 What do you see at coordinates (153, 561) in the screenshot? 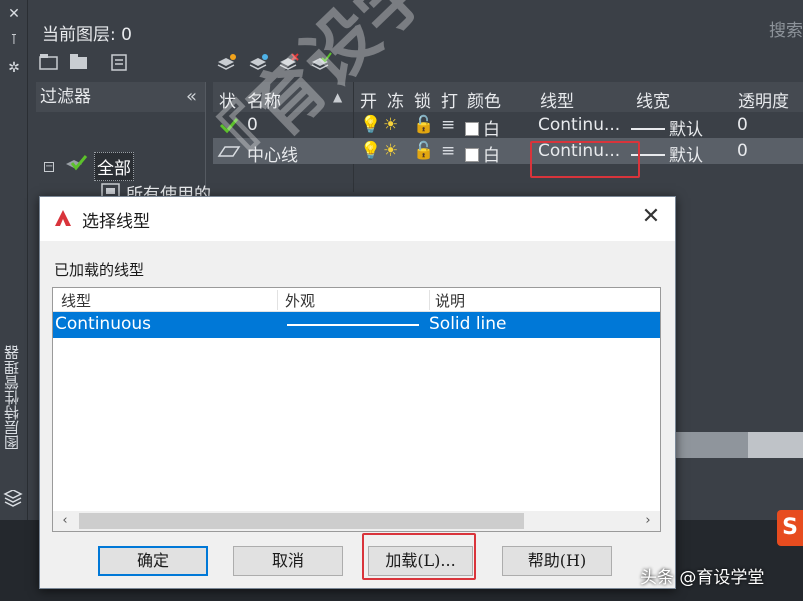
I see `ok-button: 确定` at bounding box center [153, 561].